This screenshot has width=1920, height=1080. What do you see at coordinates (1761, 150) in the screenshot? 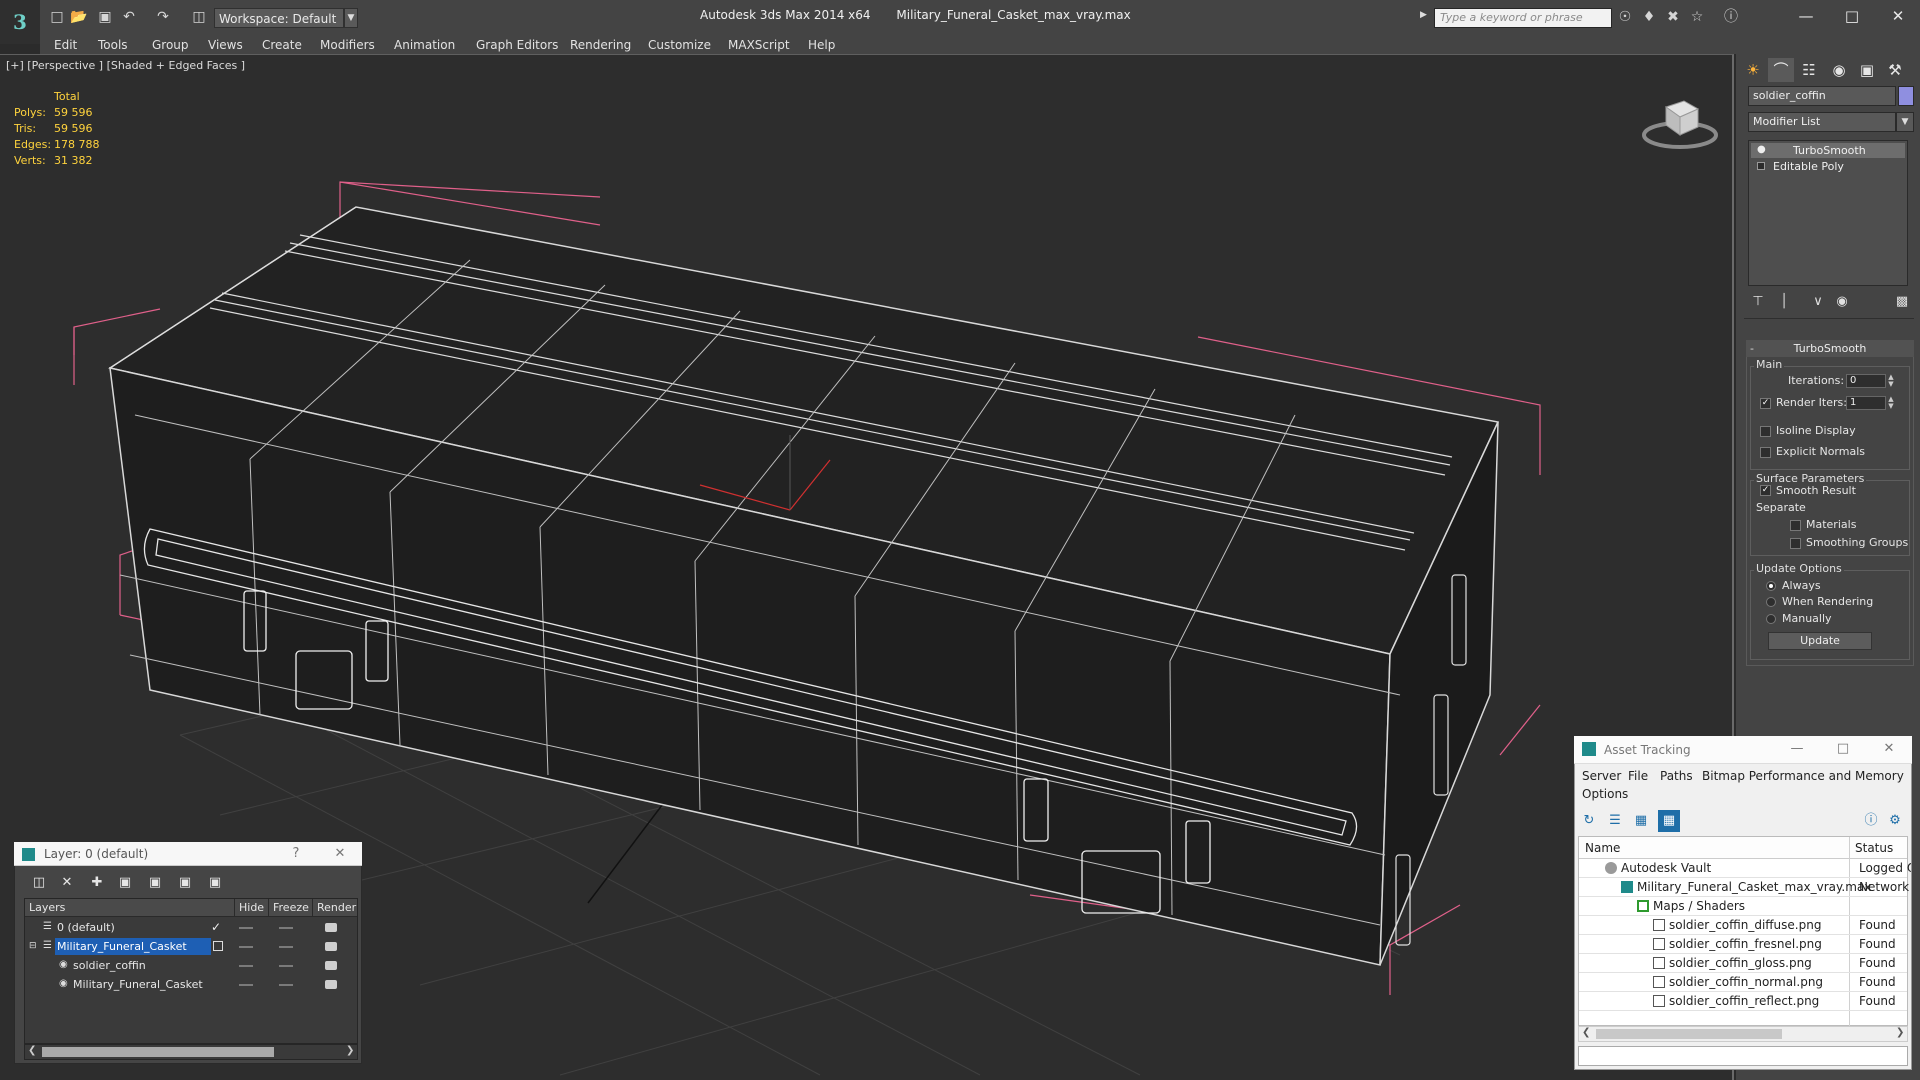
I see `lightbulb-icon: ●` at bounding box center [1761, 150].